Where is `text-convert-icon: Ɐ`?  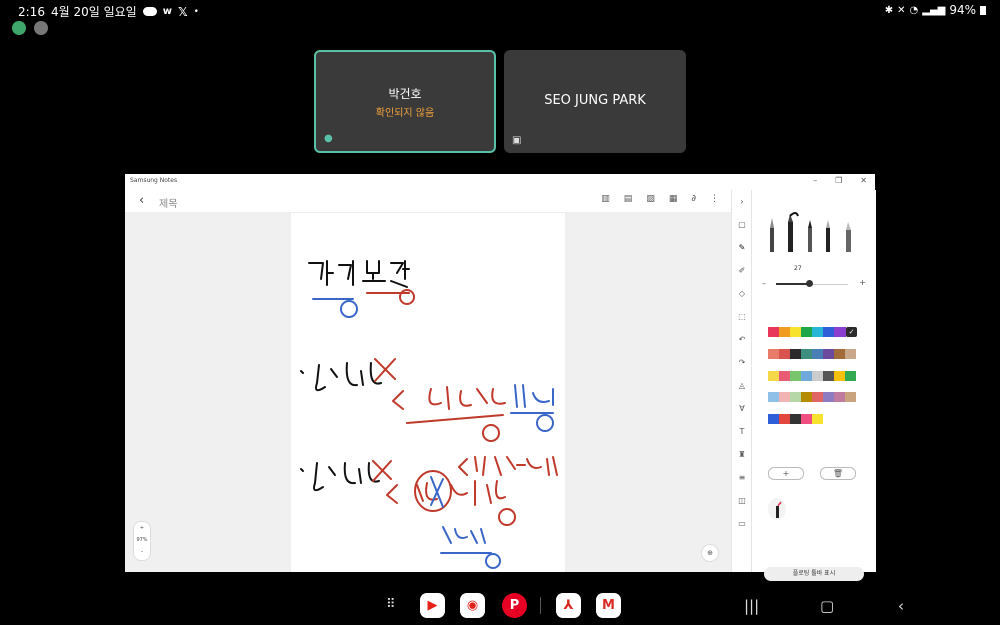
text-convert-icon: Ɐ is located at coordinates (742, 408).